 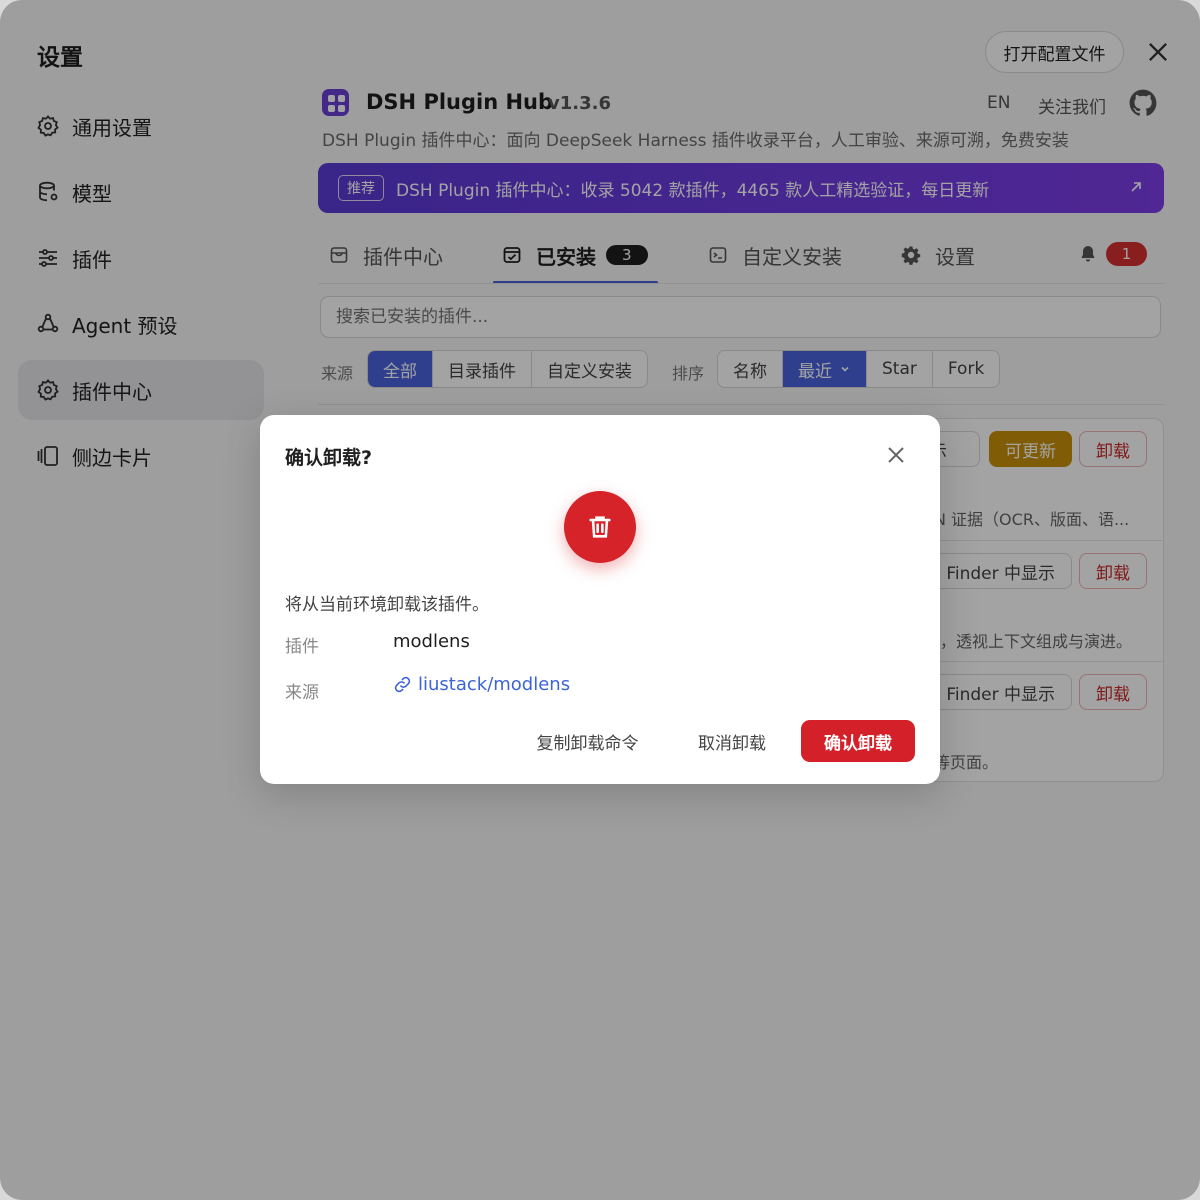 I want to click on plugin-label: 插件, so click(x=302, y=647).